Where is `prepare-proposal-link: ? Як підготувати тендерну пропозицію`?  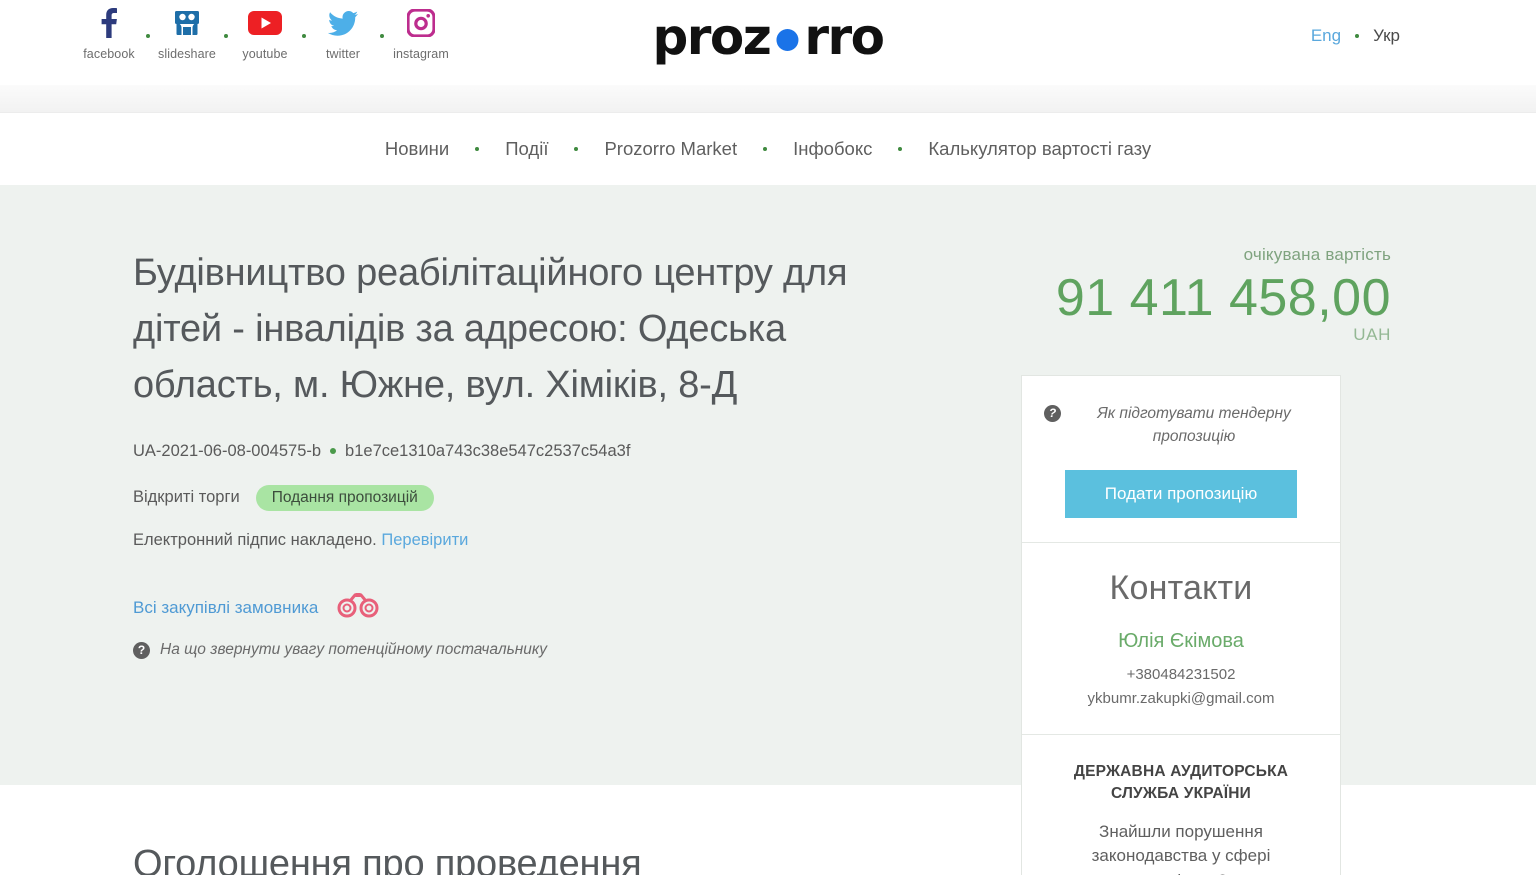 prepare-proposal-link: ? Як підготувати тендерну пропозицію is located at coordinates (1181, 425).